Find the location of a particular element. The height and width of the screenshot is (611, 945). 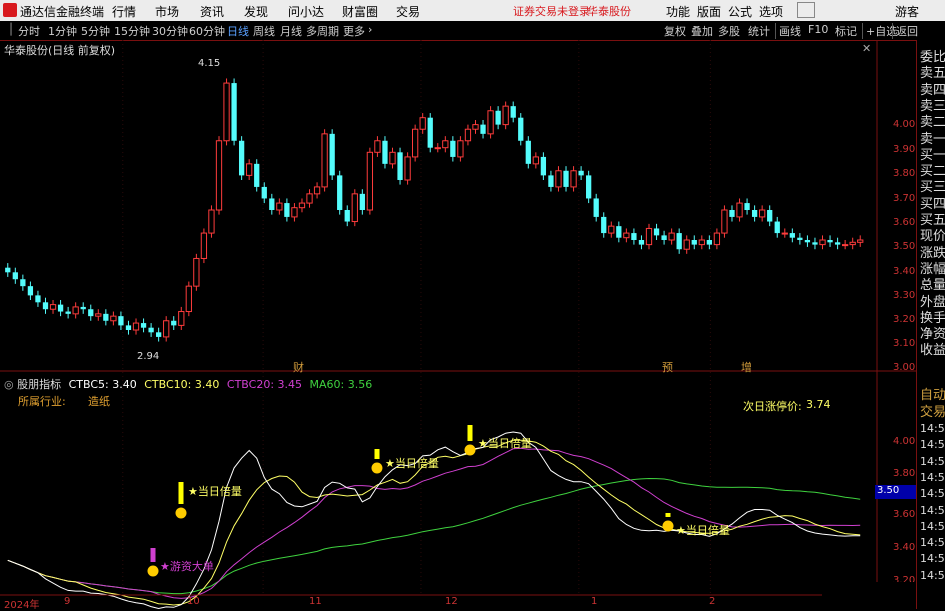

x-axis-month: 1 is located at coordinates (594, 601).